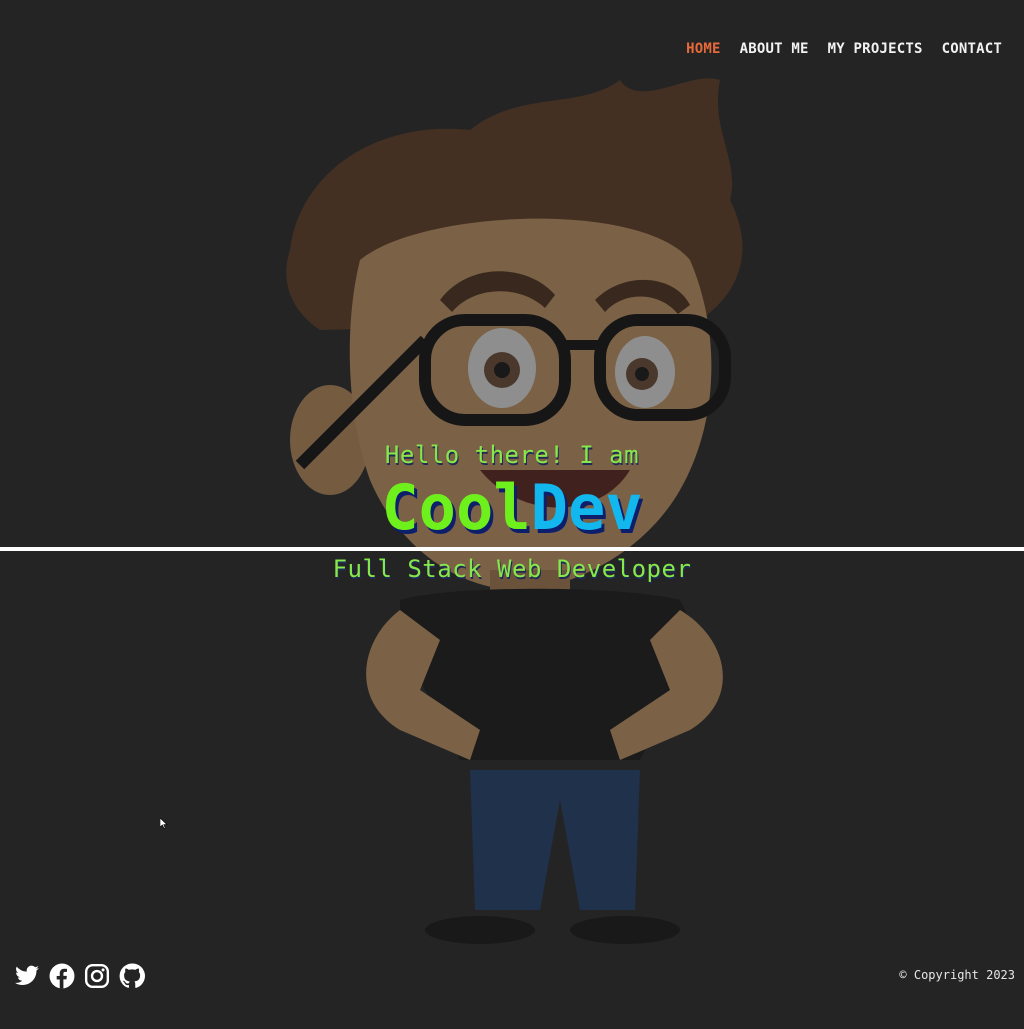 This screenshot has width=1024, height=1029. Describe the element at coordinates (164, 823) in the screenshot. I see `mouse-cursor-icon` at that location.